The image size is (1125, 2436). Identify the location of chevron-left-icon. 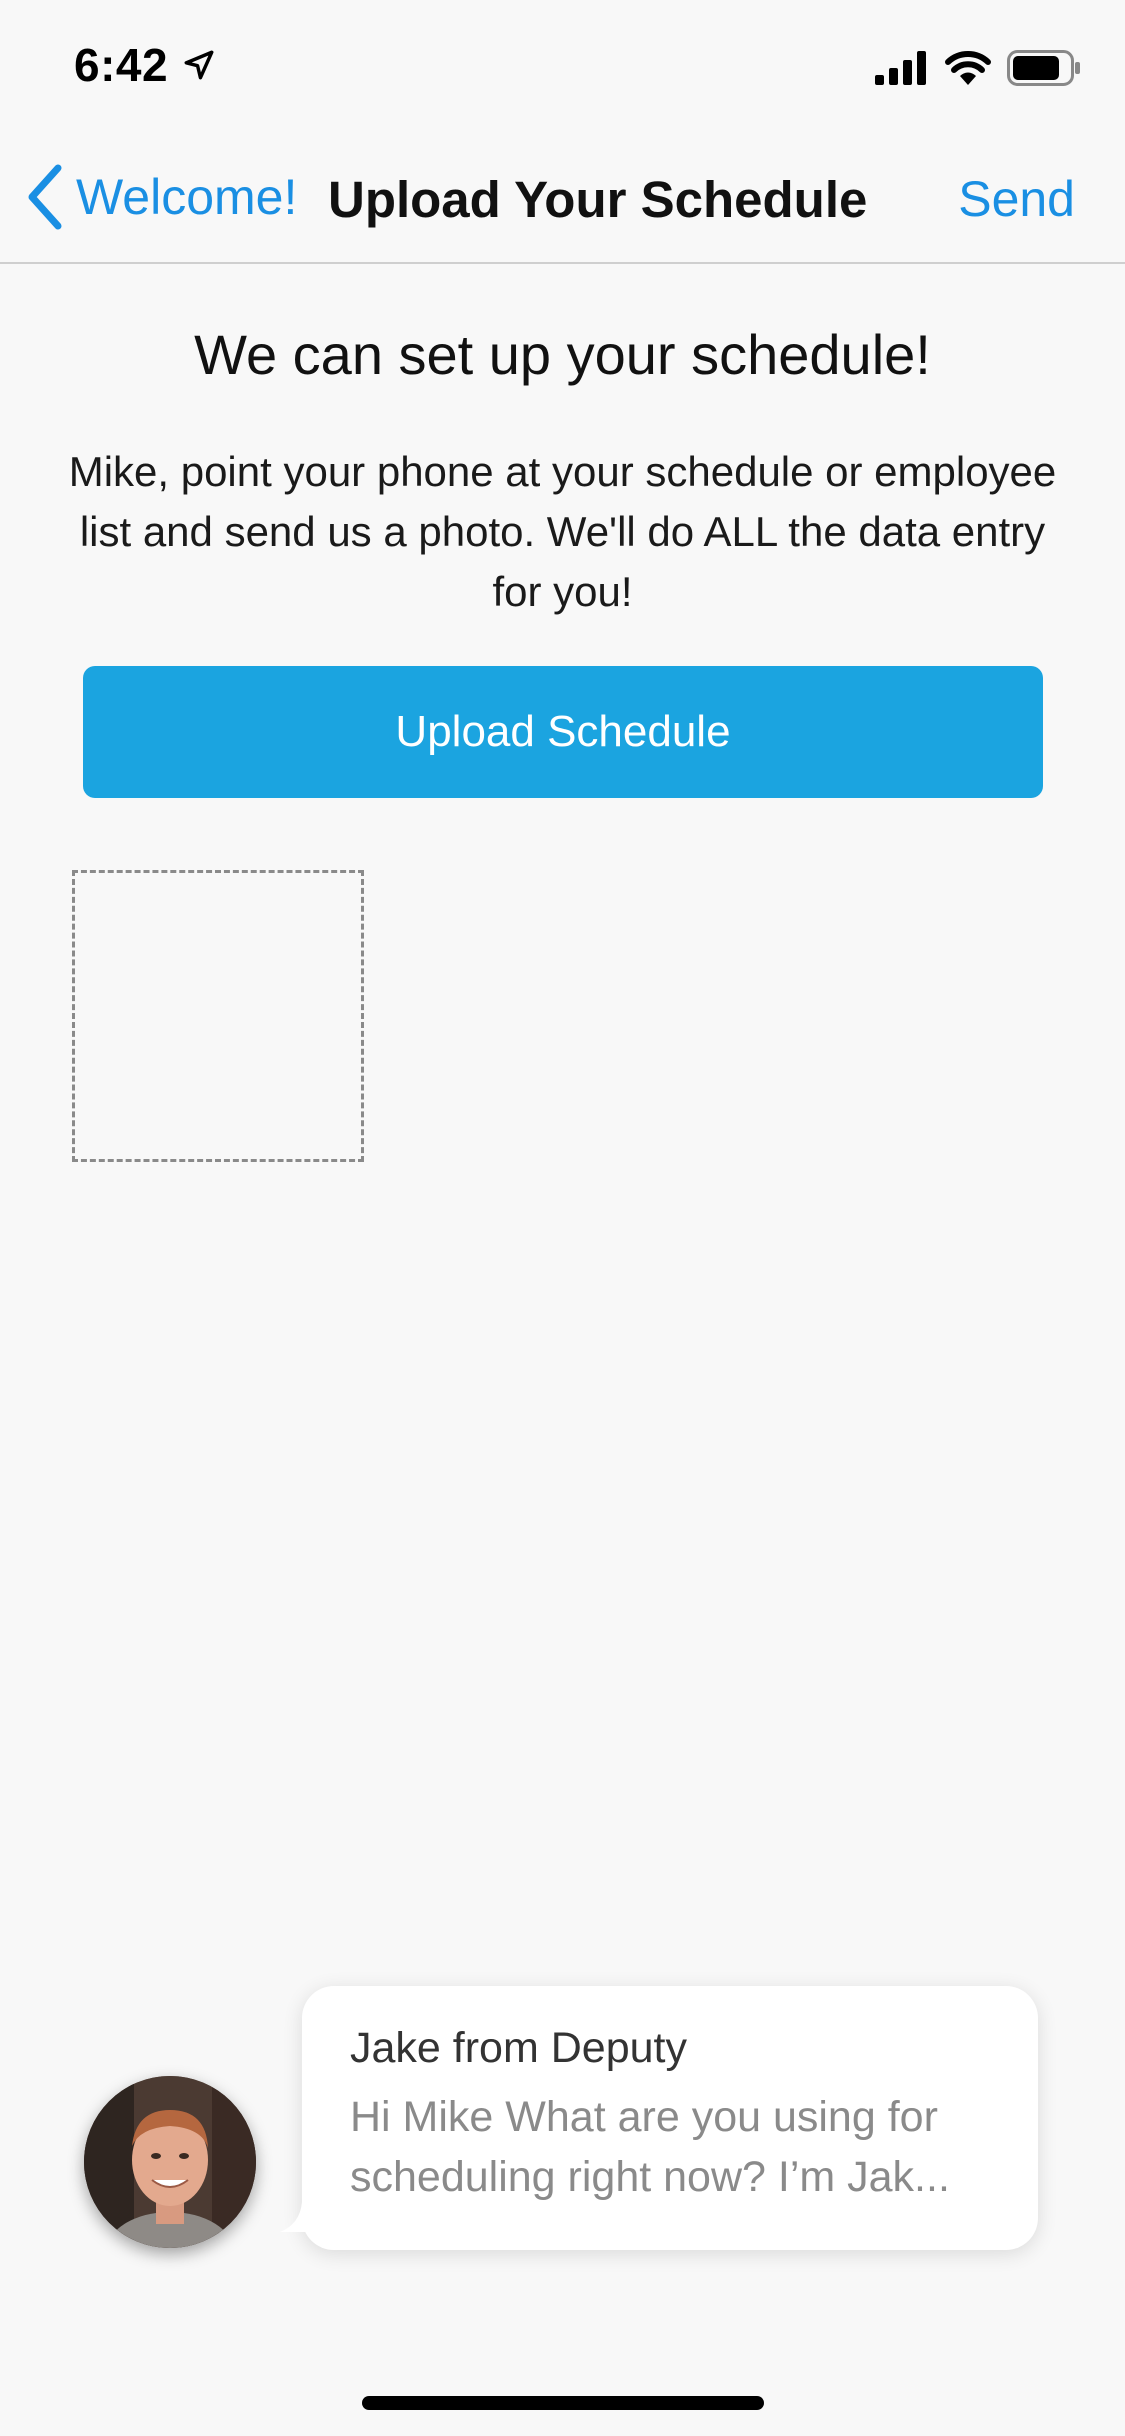
(45, 197).